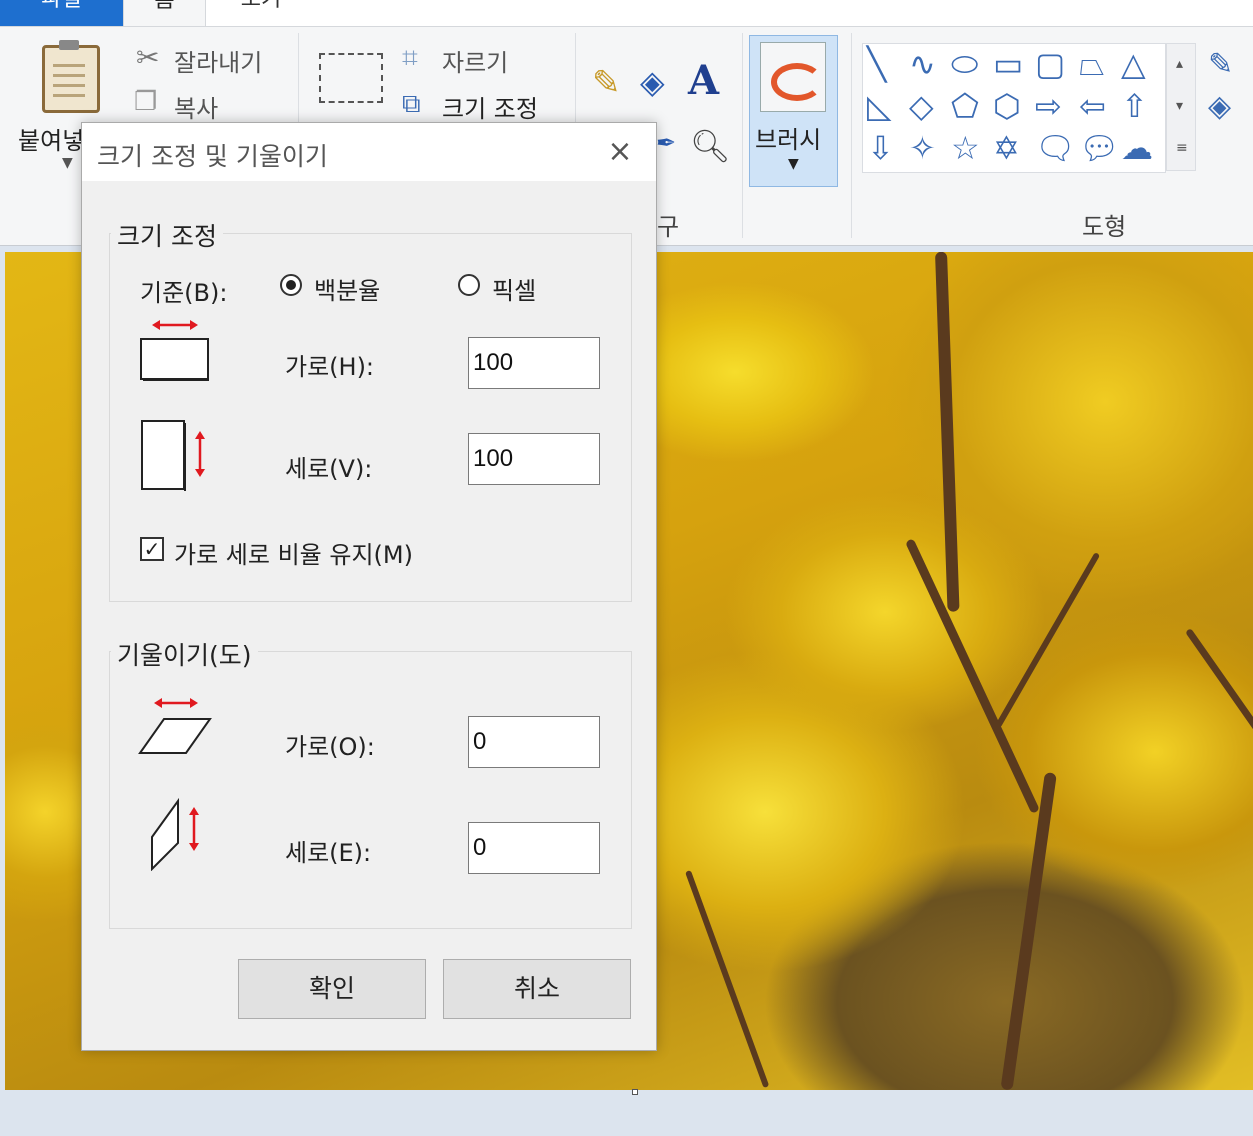 The height and width of the screenshot is (1136, 1253). I want to click on pencil-icon: ✎, so click(606, 83).